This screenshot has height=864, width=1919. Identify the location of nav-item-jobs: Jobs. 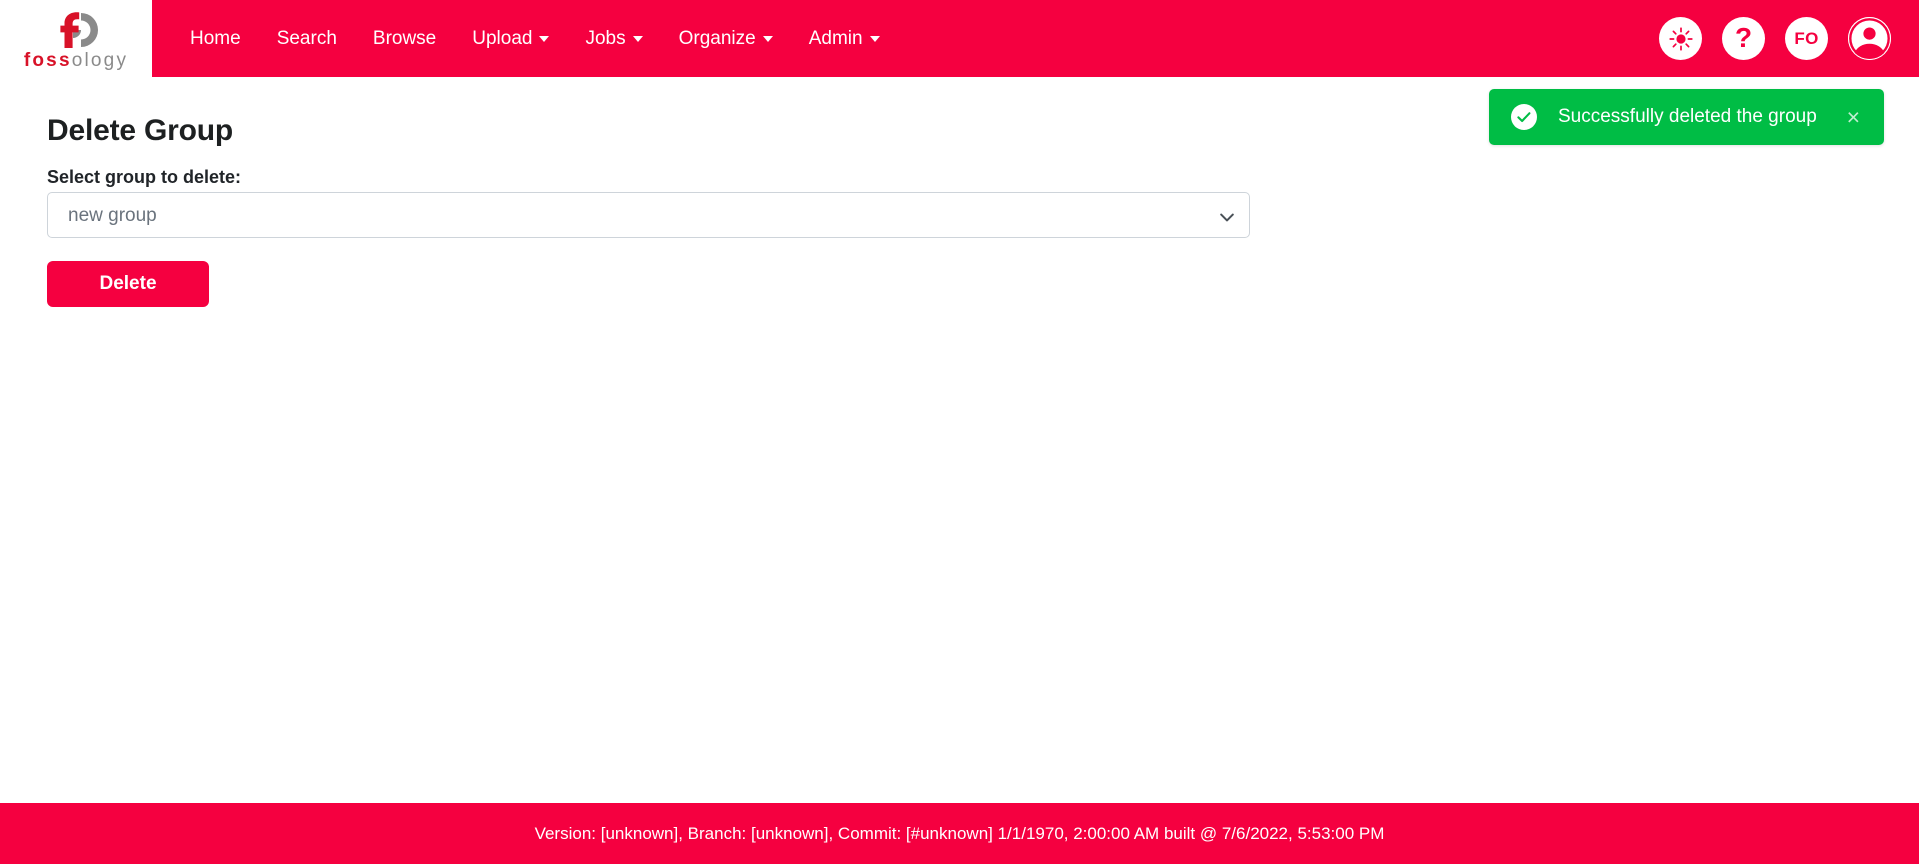
(613, 38).